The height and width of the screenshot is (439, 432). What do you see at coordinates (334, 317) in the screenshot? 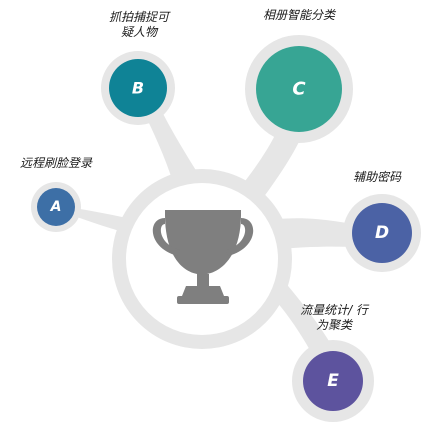
I see `node-e-label: 流量统计/ 行 为聚类` at bounding box center [334, 317].